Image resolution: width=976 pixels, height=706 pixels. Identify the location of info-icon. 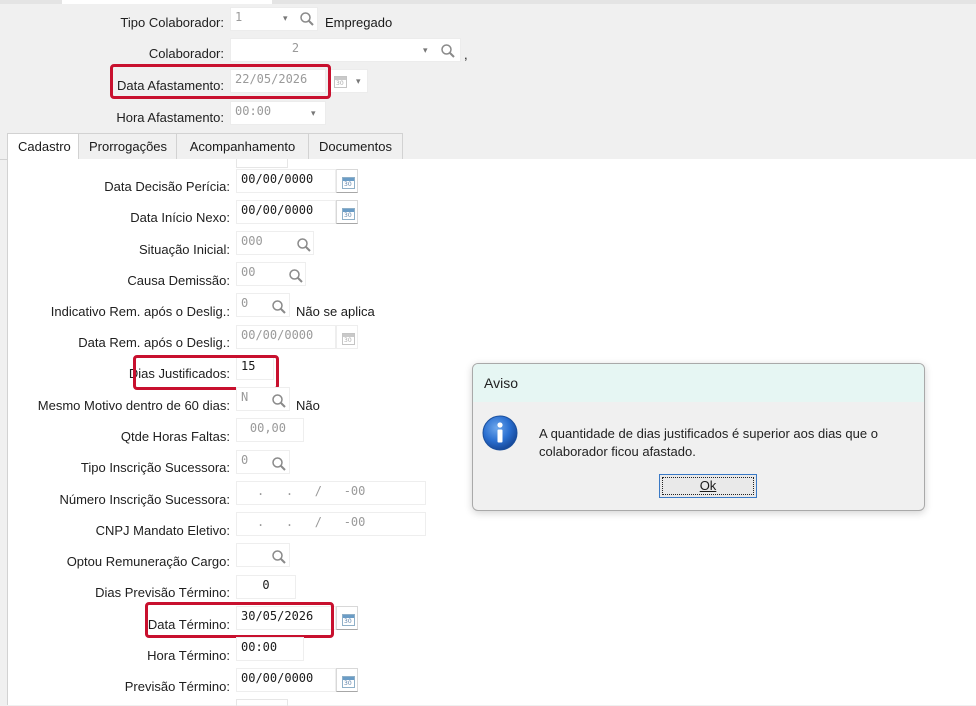
(500, 433).